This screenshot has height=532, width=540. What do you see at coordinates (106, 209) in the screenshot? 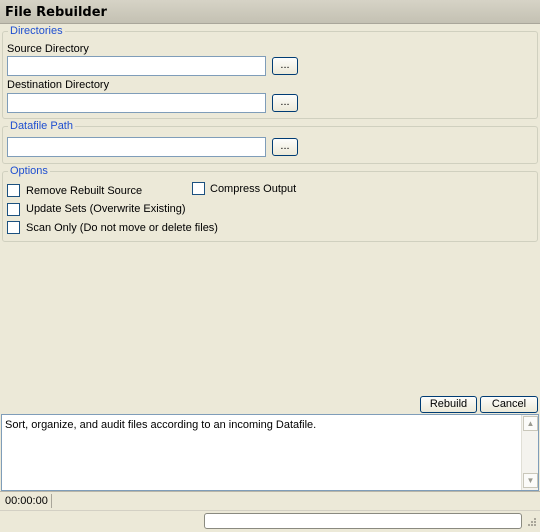
I see `update-sets-label: Update Sets (Overwrite Existing)` at bounding box center [106, 209].